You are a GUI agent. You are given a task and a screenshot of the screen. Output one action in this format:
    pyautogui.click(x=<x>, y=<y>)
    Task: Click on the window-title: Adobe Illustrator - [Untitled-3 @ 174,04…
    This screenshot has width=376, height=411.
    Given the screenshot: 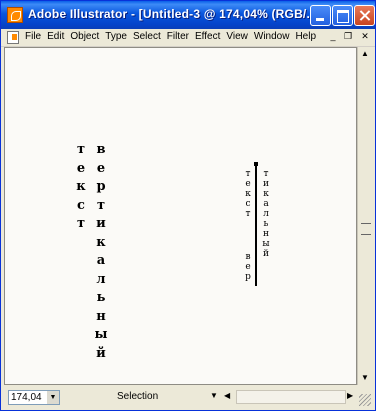 What is the action you would take?
    pyautogui.click(x=173, y=14)
    